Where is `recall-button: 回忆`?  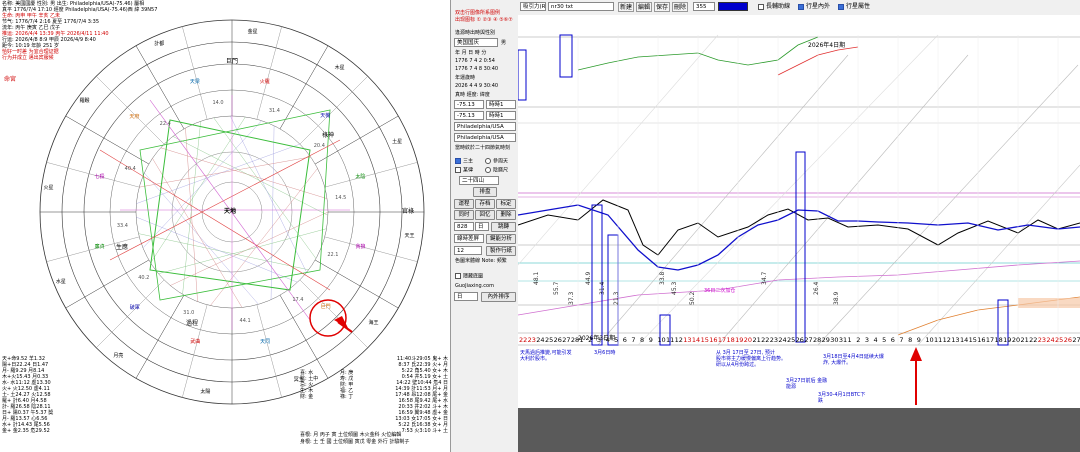
recall-button: 回忆 is located at coordinates (485, 215).